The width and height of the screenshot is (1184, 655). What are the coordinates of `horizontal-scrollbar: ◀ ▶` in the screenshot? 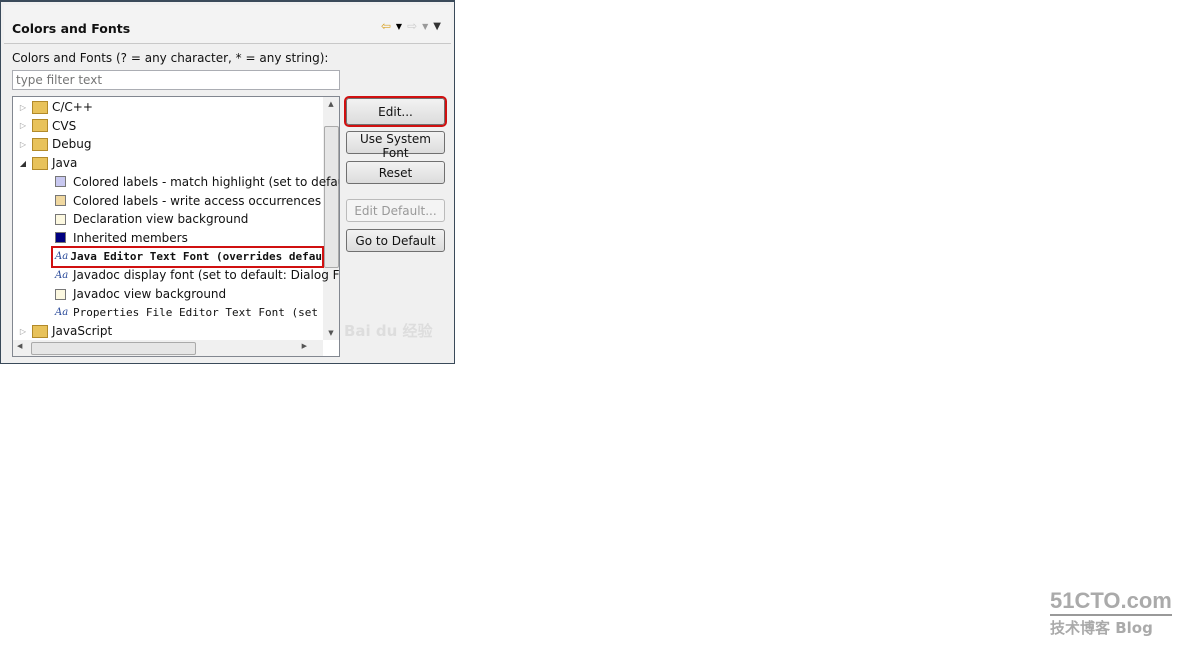 It's located at (168, 348).